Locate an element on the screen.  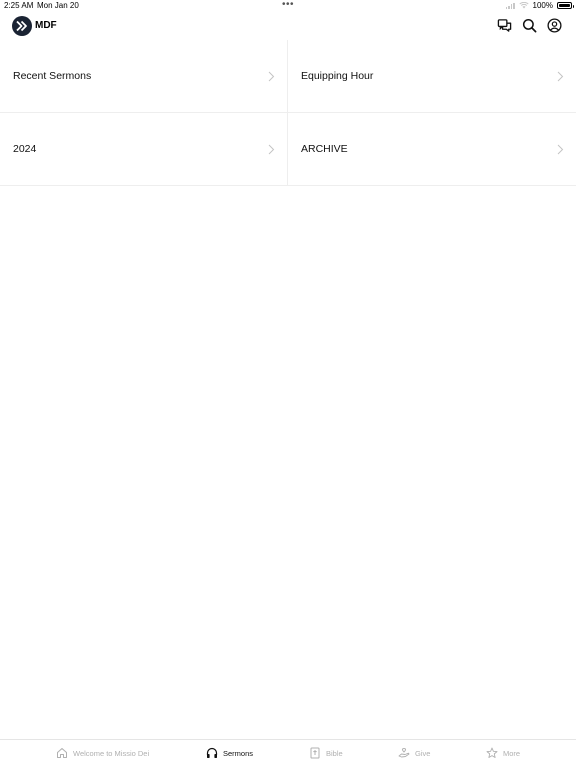
tab-more: More is located at coordinates (503, 753).